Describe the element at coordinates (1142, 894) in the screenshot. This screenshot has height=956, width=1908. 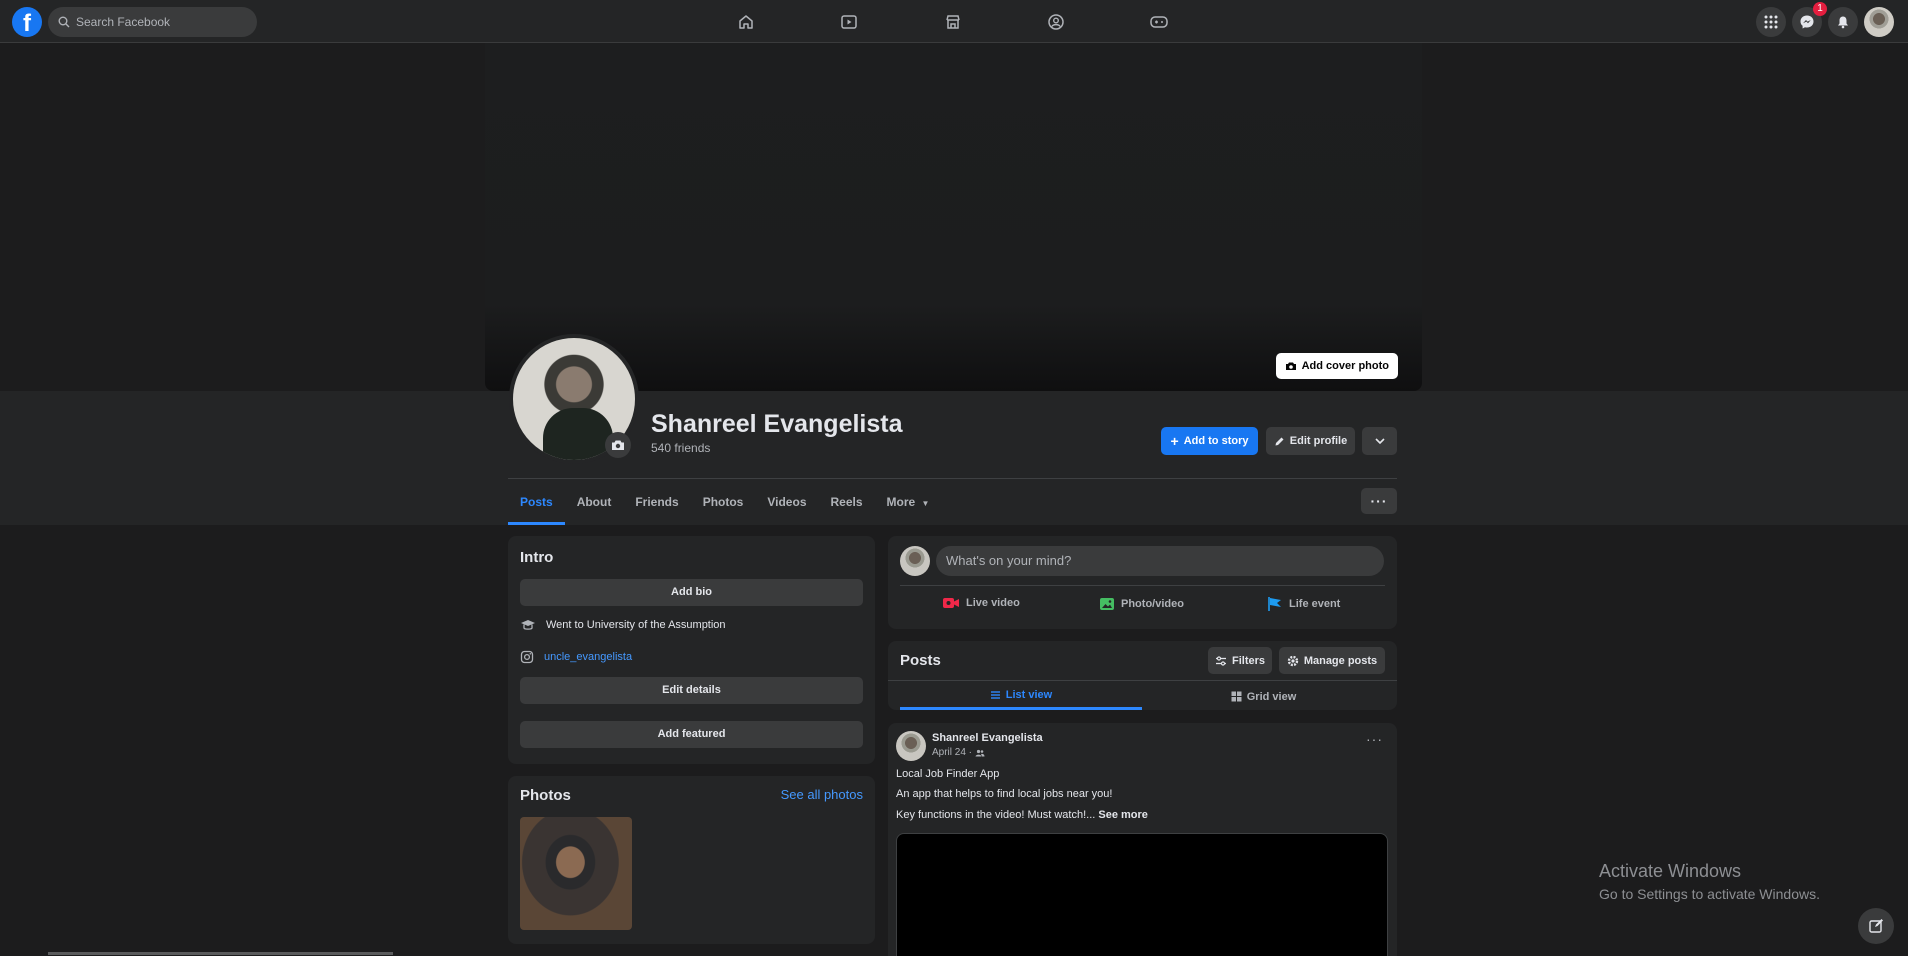
I see `post-video` at that location.